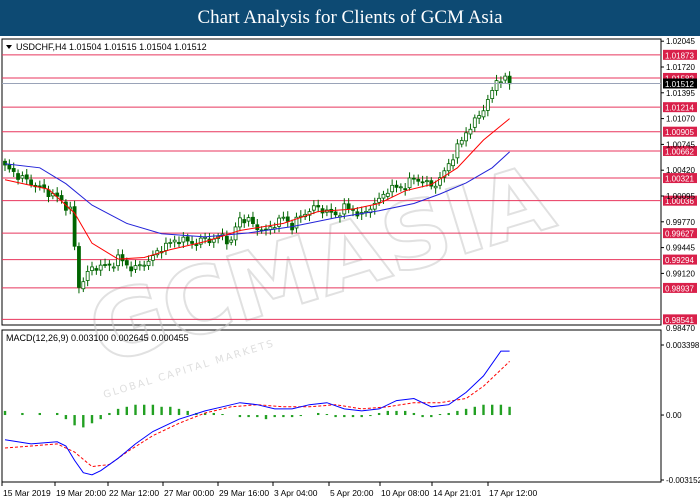 This screenshot has width=700, height=500. What do you see at coordinates (679, 84) in the screenshot?
I see `current-price-label: 1.01512` at bounding box center [679, 84].